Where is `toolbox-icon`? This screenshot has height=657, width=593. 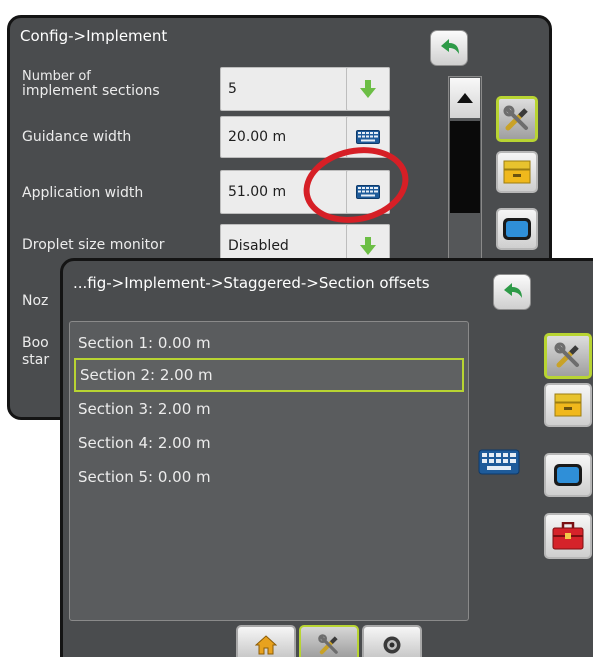 toolbox-icon is located at coordinates (568, 536).